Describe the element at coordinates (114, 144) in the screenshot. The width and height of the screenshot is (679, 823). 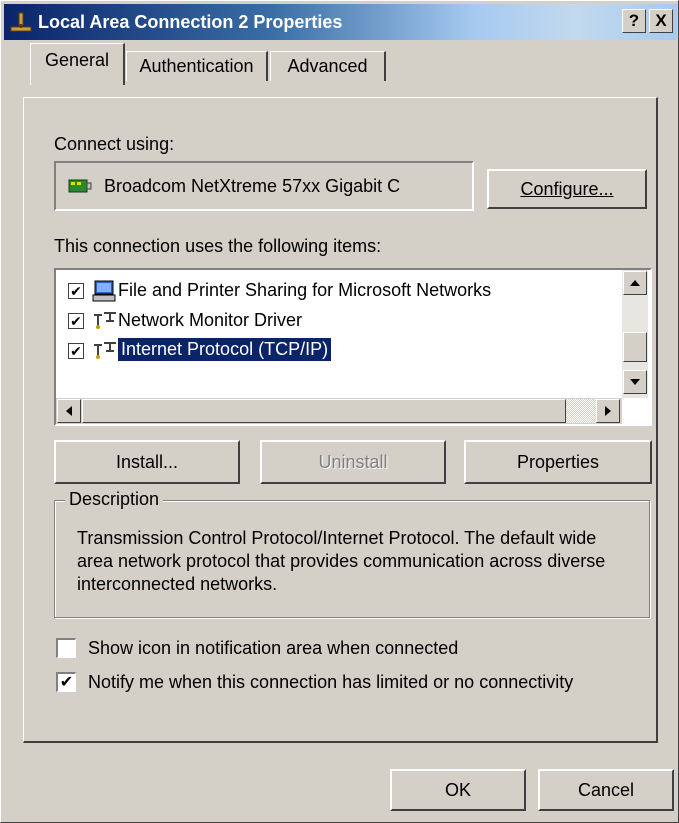
I see `connect-using-label: Connect using:` at that location.